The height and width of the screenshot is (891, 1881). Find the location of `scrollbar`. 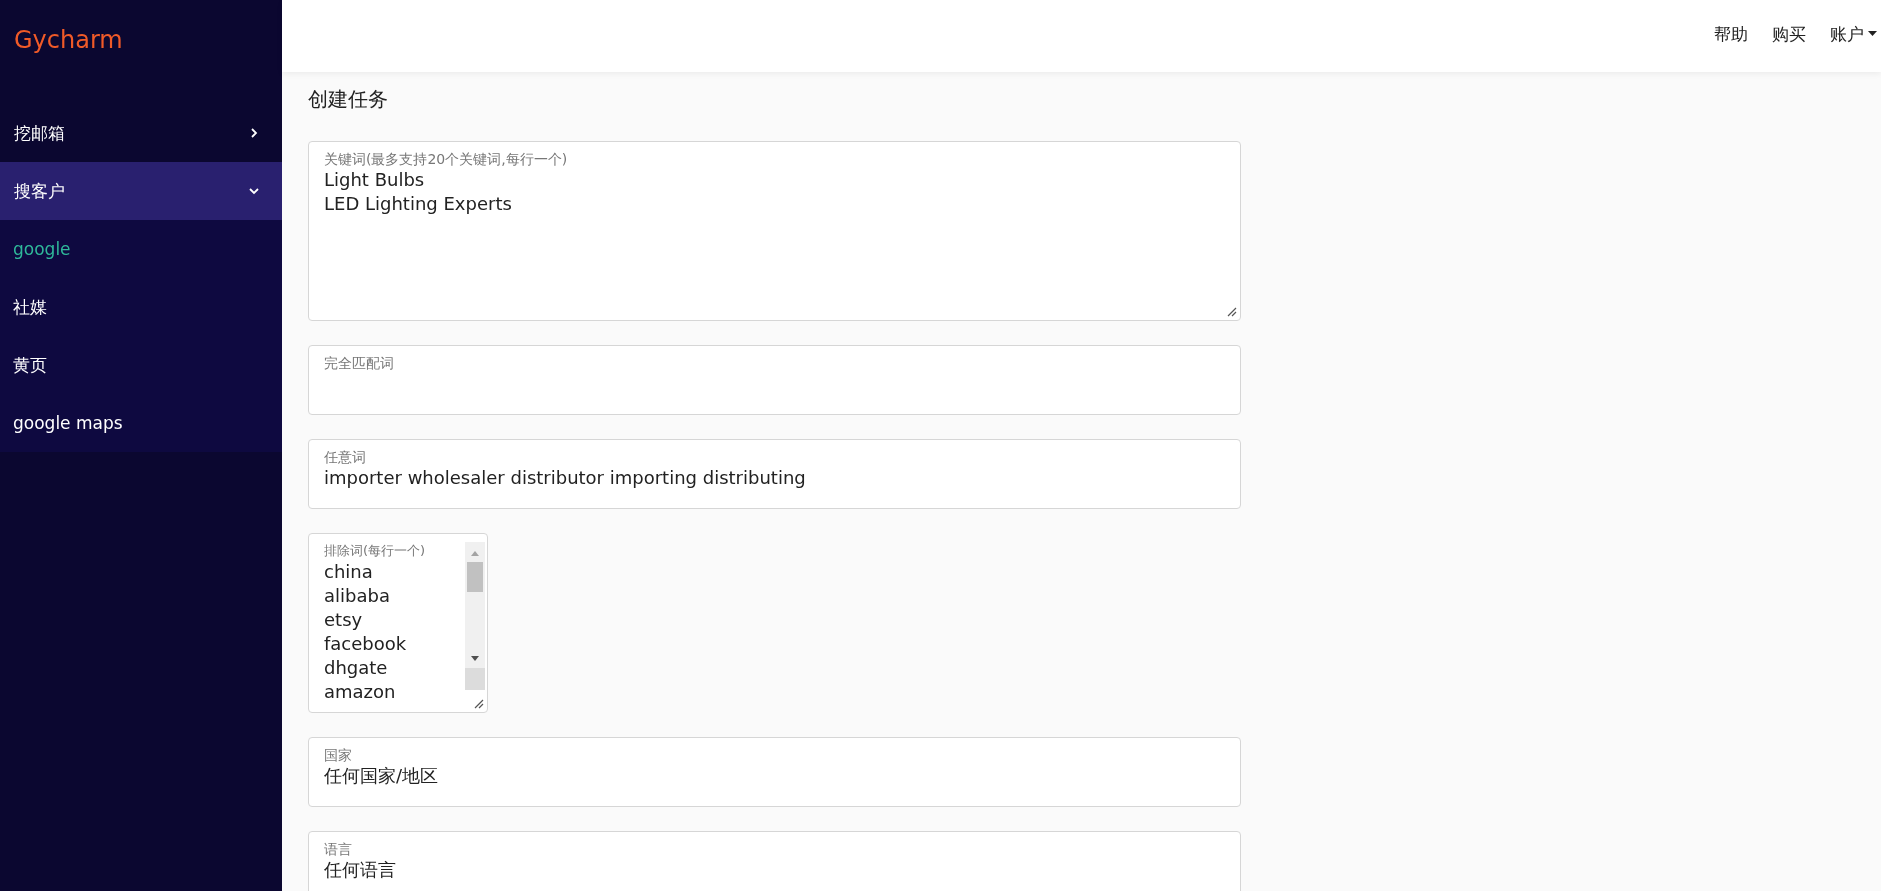

scrollbar is located at coordinates (475, 616).